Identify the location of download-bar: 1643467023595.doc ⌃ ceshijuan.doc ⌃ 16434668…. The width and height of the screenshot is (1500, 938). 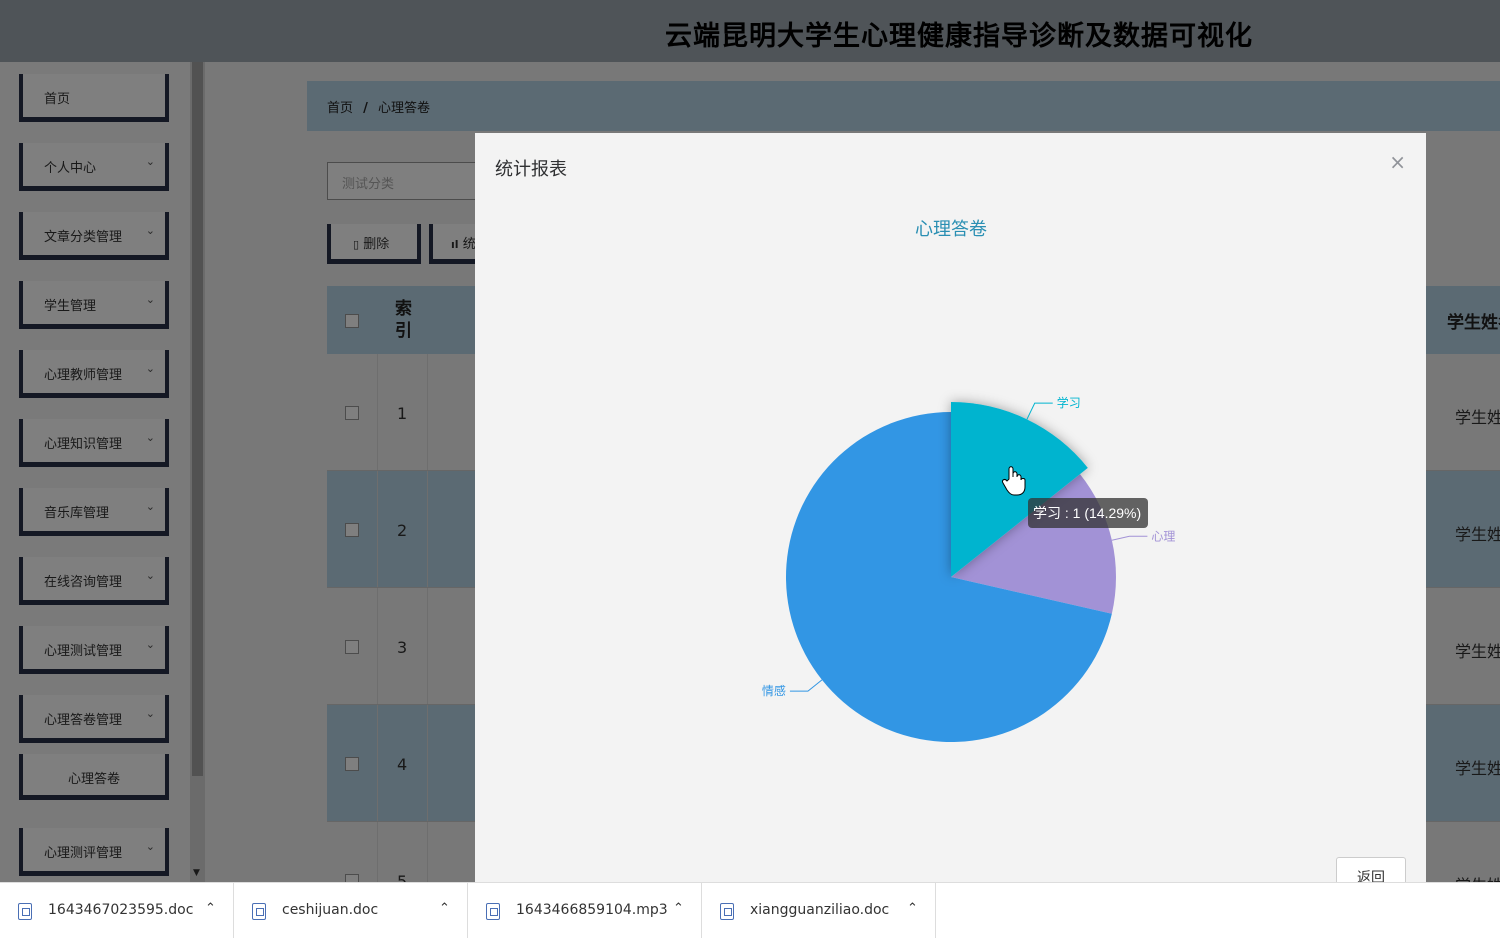
(750, 910).